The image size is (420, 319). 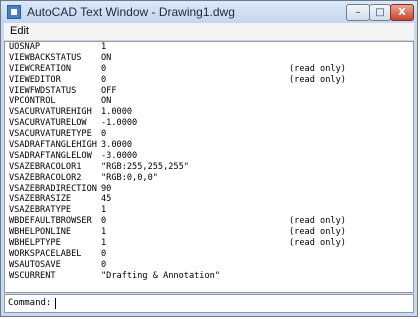 What do you see at coordinates (32, 275) in the screenshot?
I see `variable-name: WSCURRENT` at bounding box center [32, 275].